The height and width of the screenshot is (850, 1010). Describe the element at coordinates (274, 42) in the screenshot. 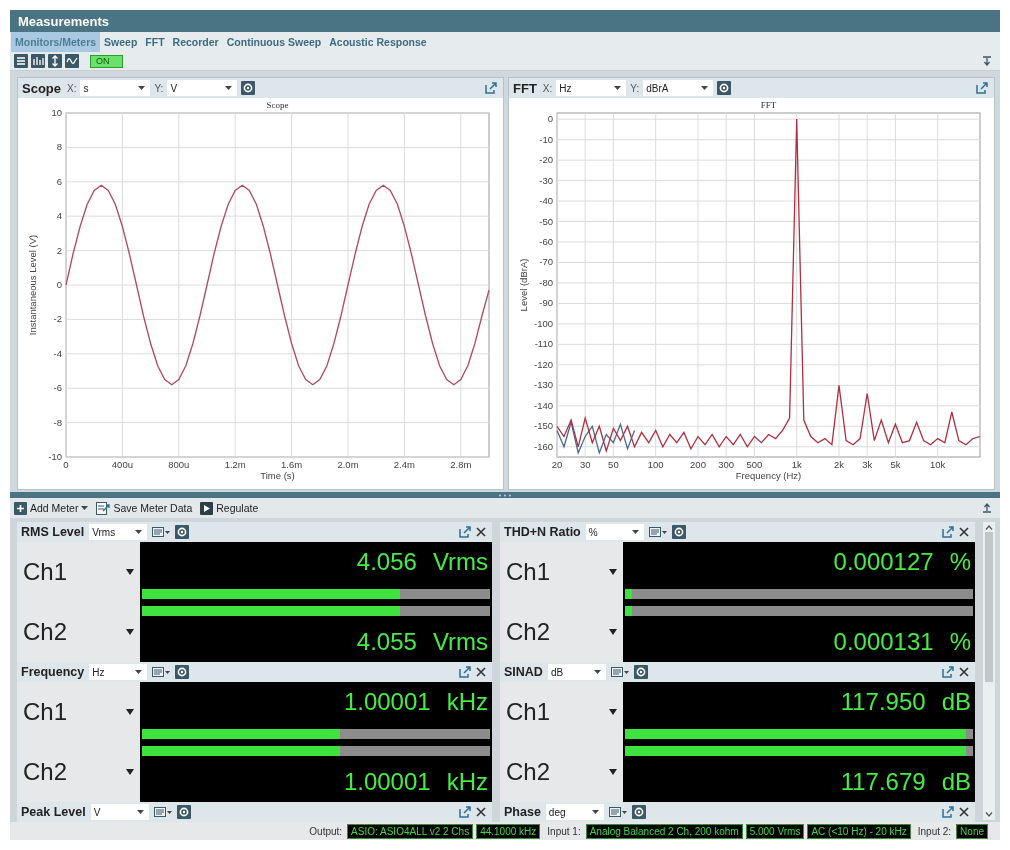

I see `tab: Continuous Sweep` at that location.